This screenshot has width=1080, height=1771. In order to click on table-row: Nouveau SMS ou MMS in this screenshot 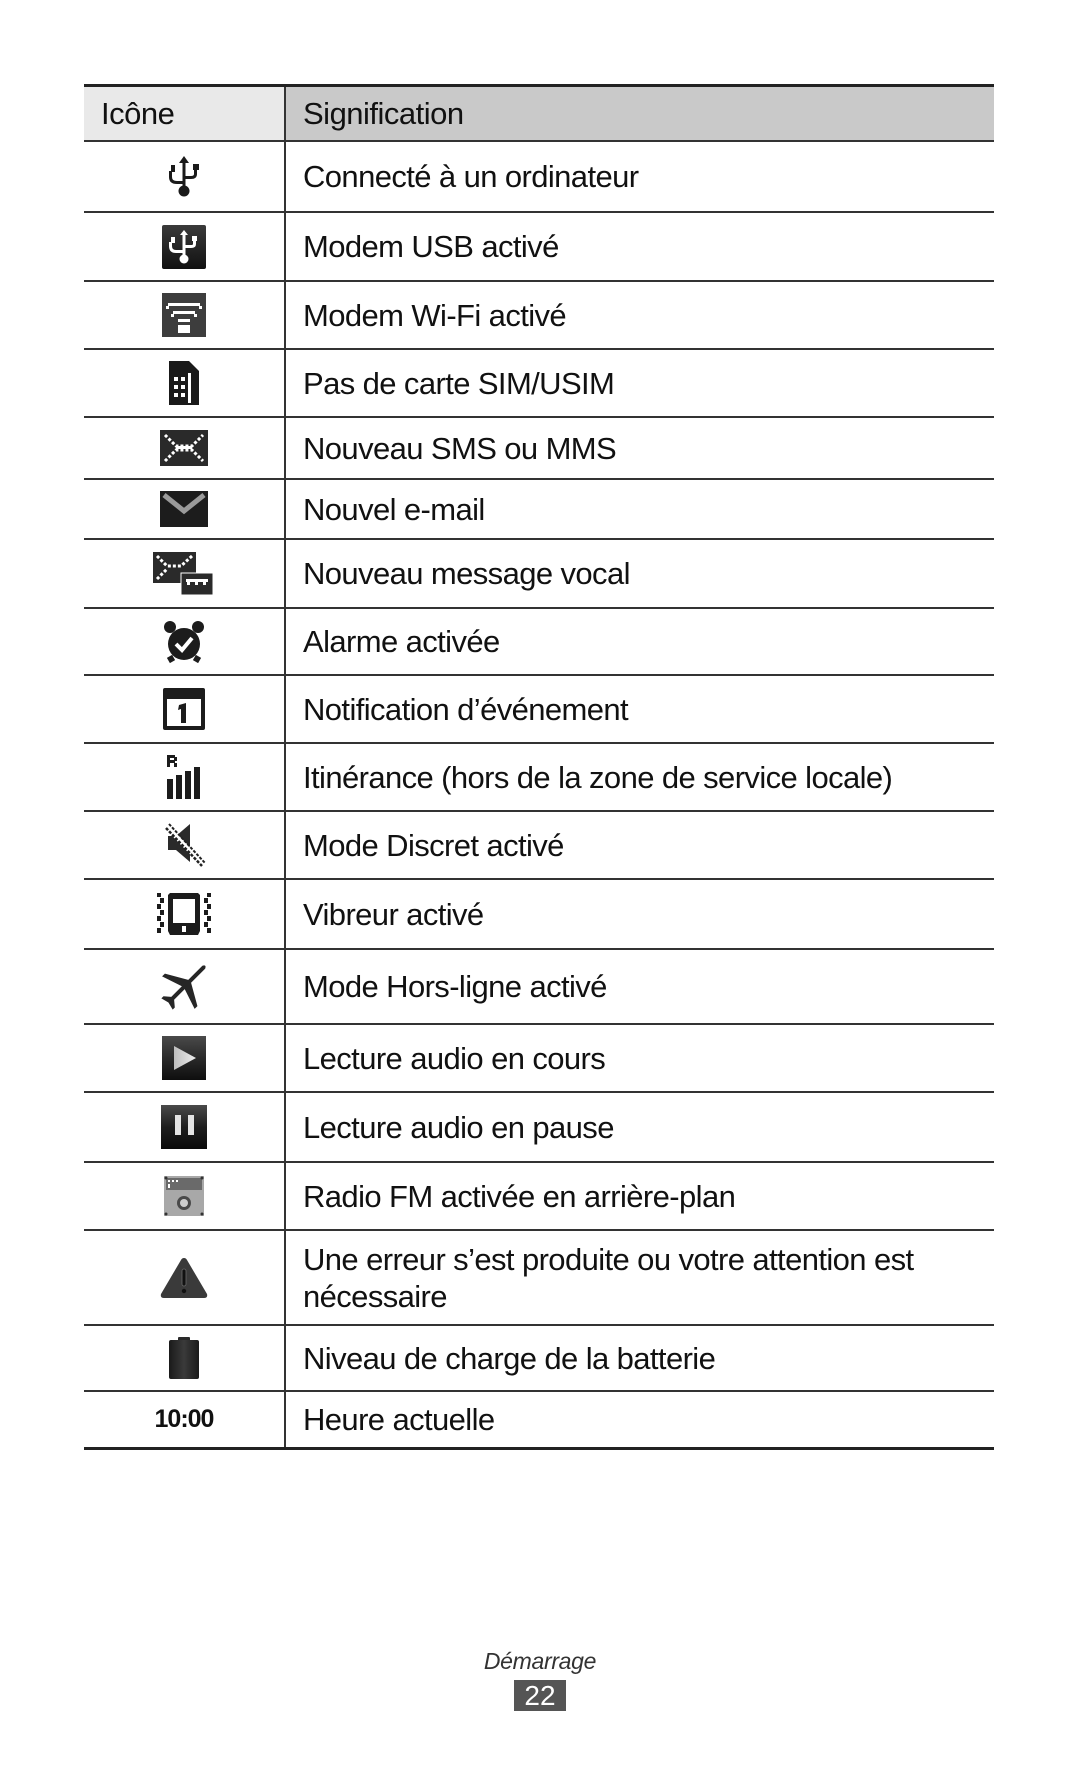, I will do `click(539, 448)`.